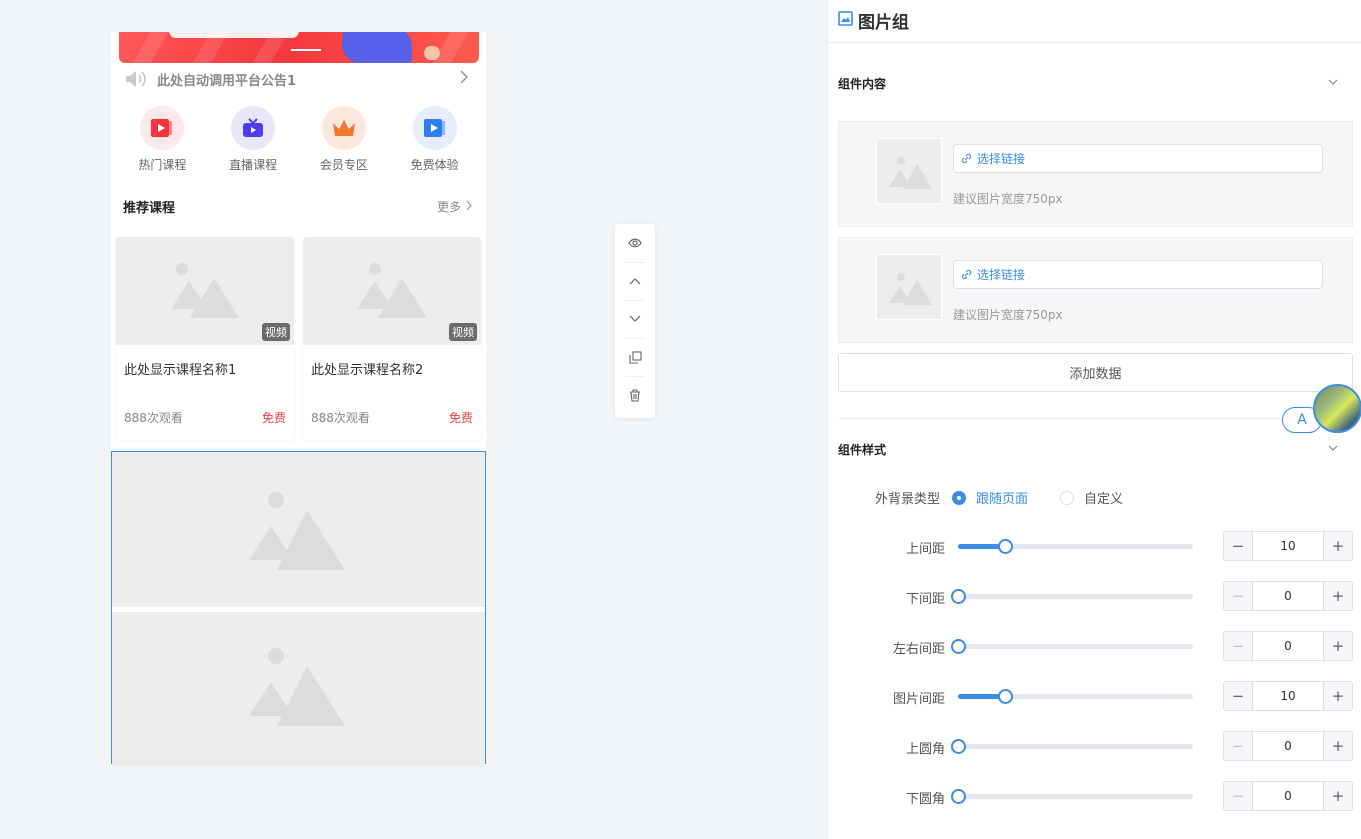 The width and height of the screenshot is (1361, 839). I want to click on image-group-component, so click(298, 609).